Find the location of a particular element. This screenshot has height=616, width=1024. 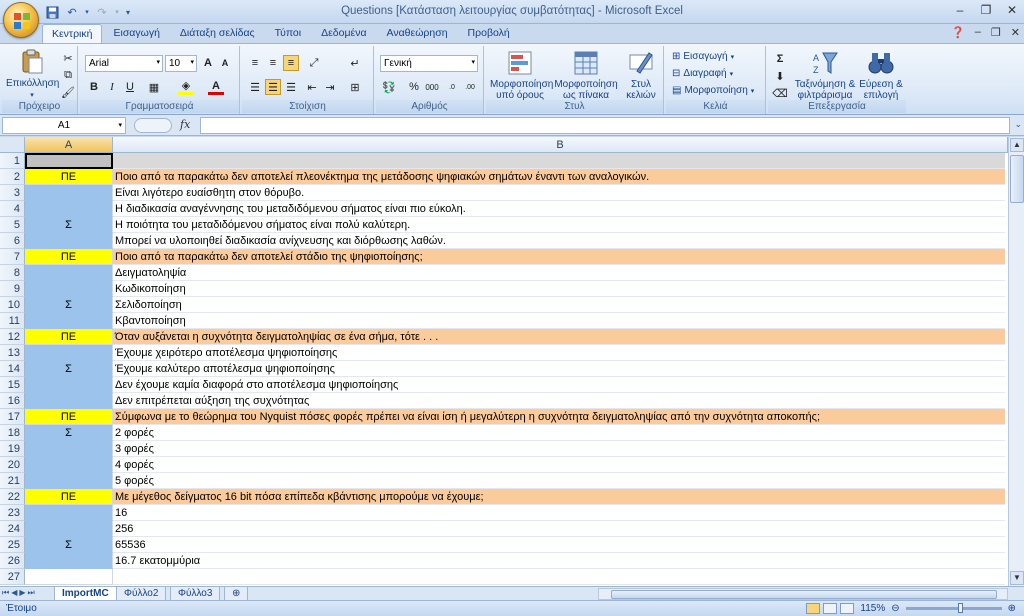

vertical-scrollbar: ▲ ▼ is located at coordinates (1016, 361).